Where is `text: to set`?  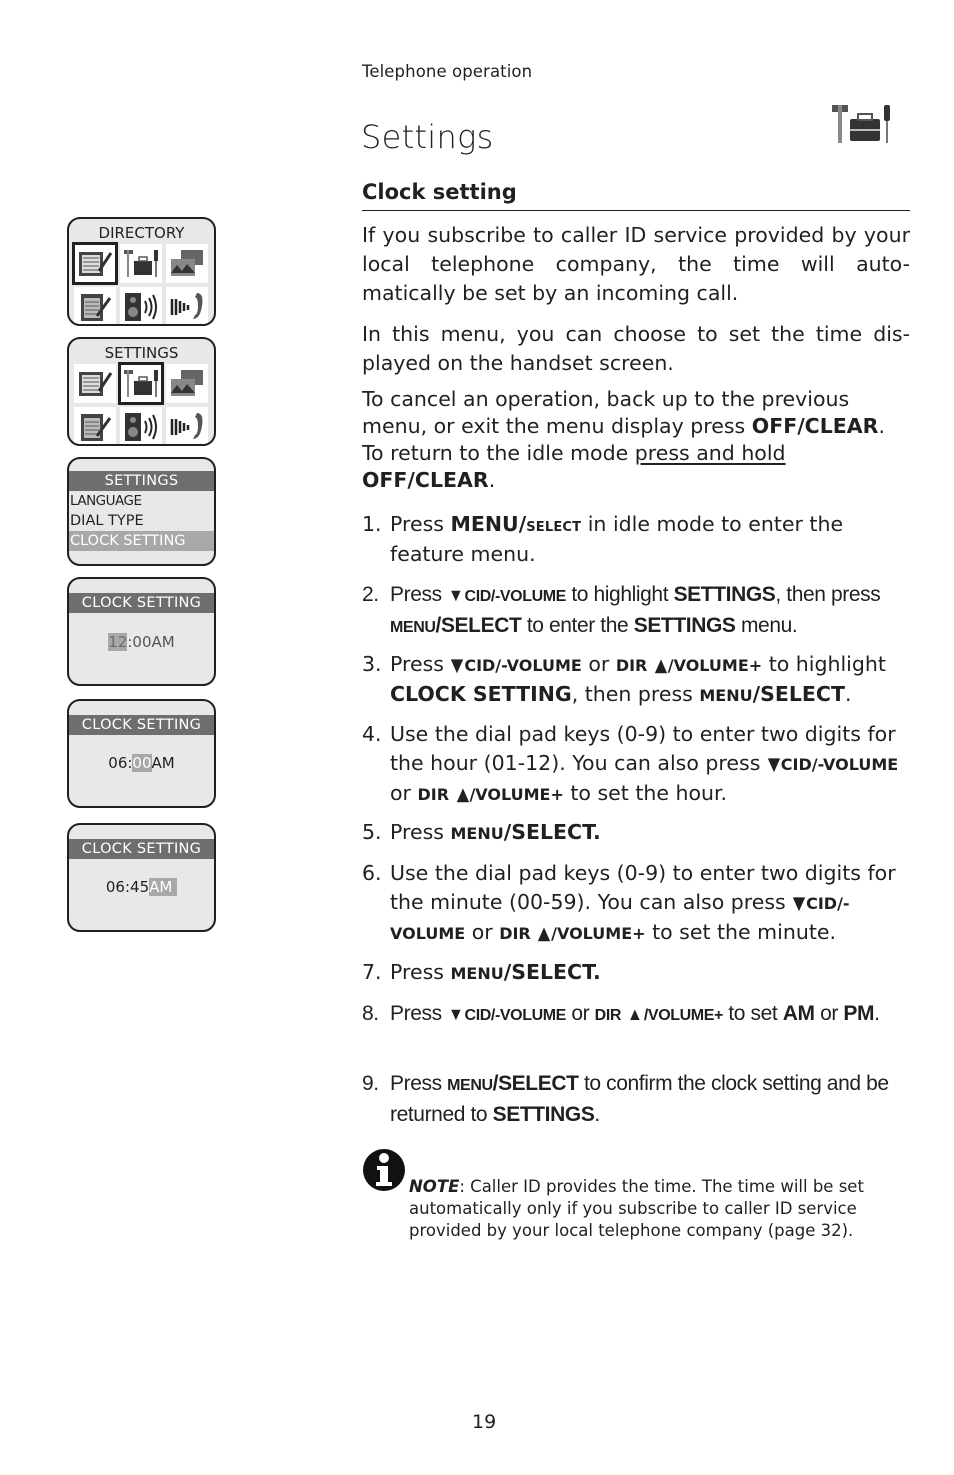
text: to set is located at coordinates (752, 1013).